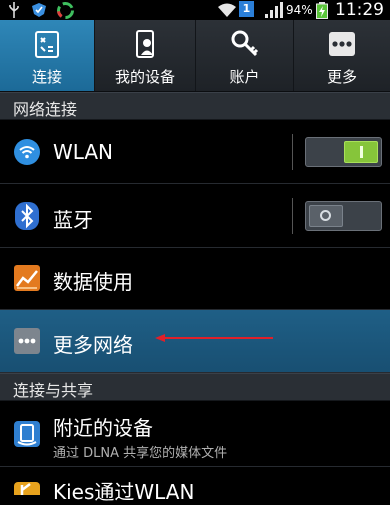 The width and height of the screenshot is (390, 505). I want to click on wlan-row: WLAN, so click(195, 152).